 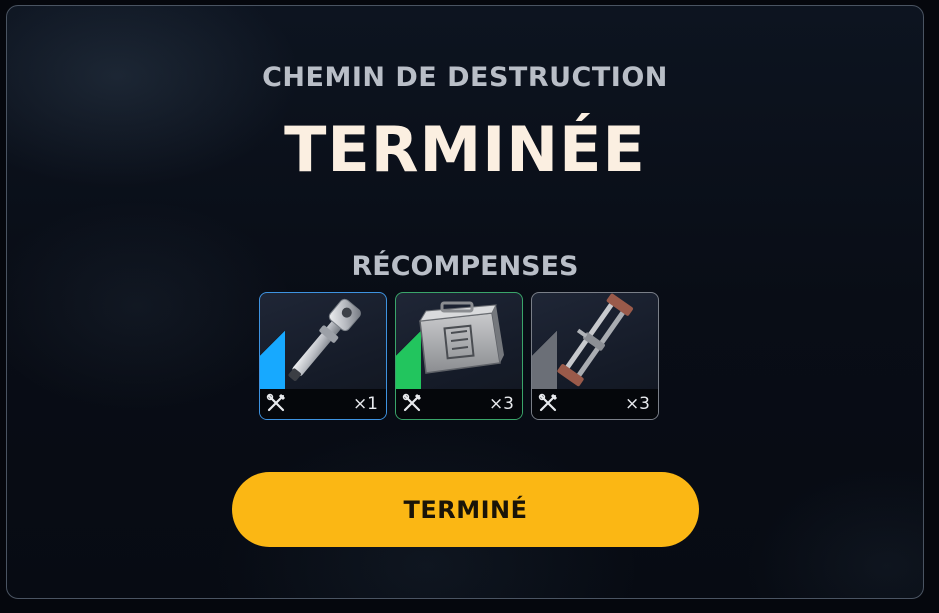 I want to click on modal-subtitle: CHEMIN DE DESTRUCTION, so click(x=465, y=77).